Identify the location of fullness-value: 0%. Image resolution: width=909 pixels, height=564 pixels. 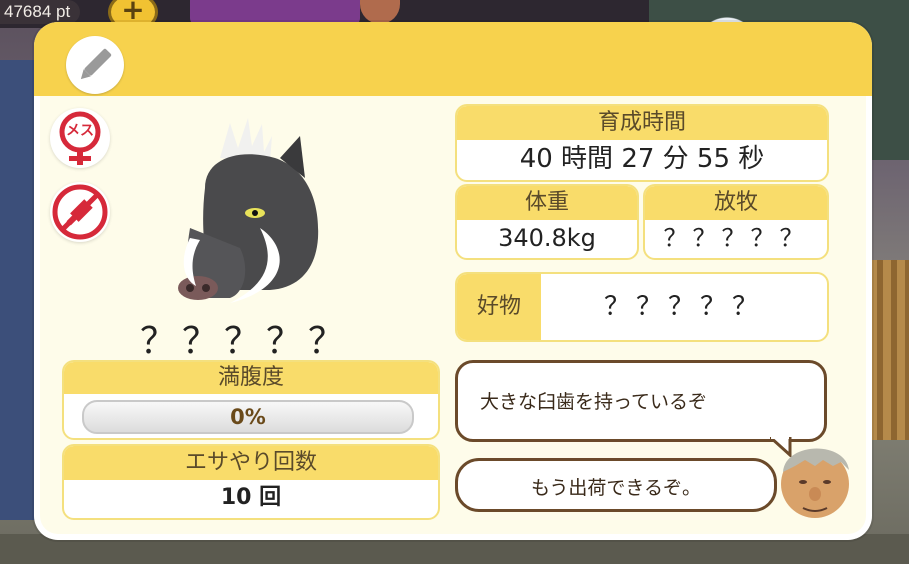
(248, 417).